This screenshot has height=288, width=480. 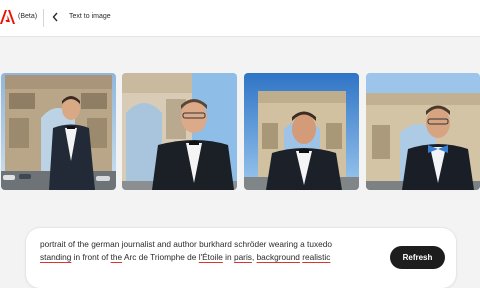 What do you see at coordinates (160, 257) in the screenshot?
I see `prompt-text-segment: Arc de Triomphe de` at bounding box center [160, 257].